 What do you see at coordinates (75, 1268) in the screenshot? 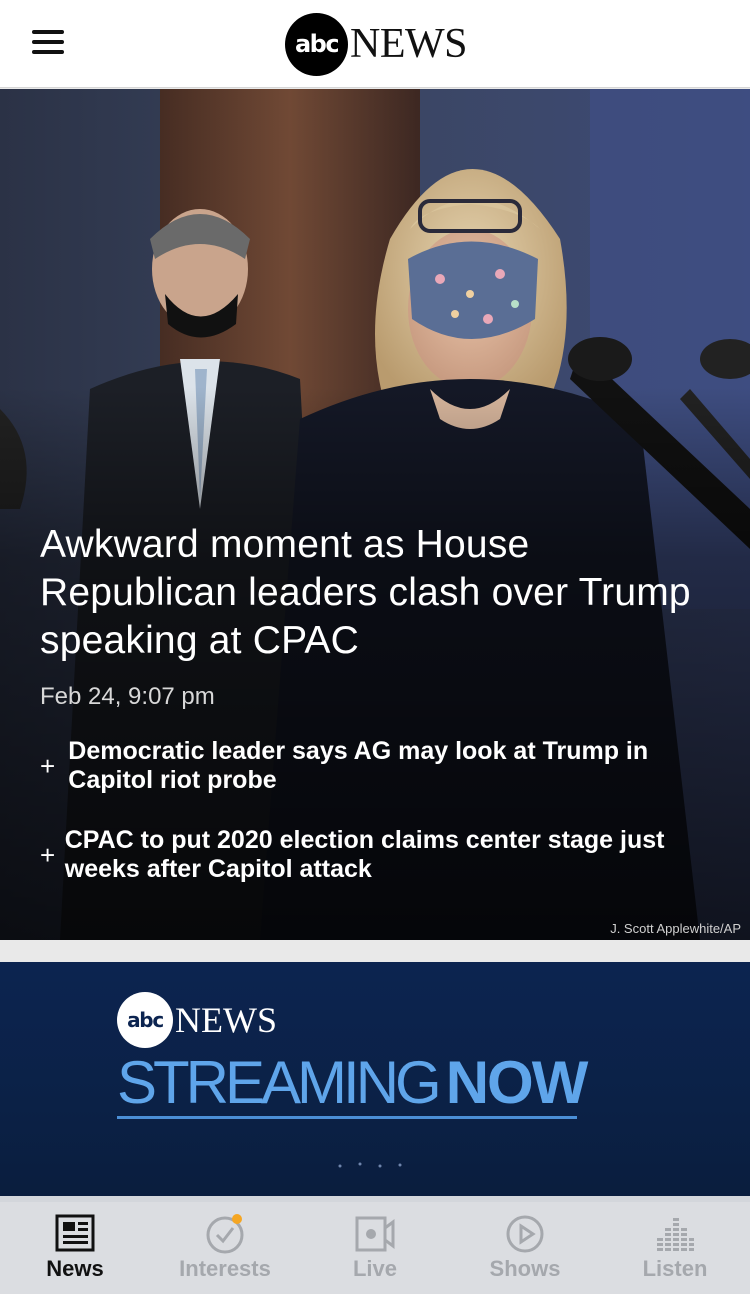
I see `tab-label: News` at bounding box center [75, 1268].